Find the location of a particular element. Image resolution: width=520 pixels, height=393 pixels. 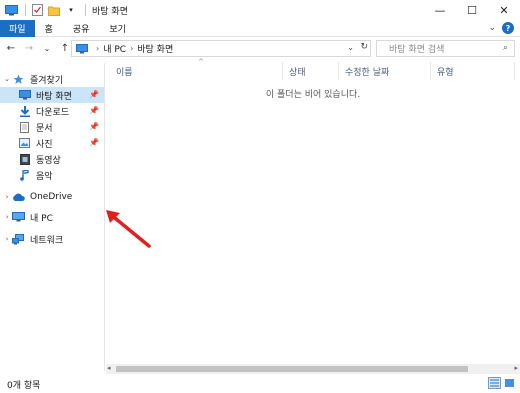

column-header-date-modified: 수정한 날짜 is located at coordinates (367, 71).